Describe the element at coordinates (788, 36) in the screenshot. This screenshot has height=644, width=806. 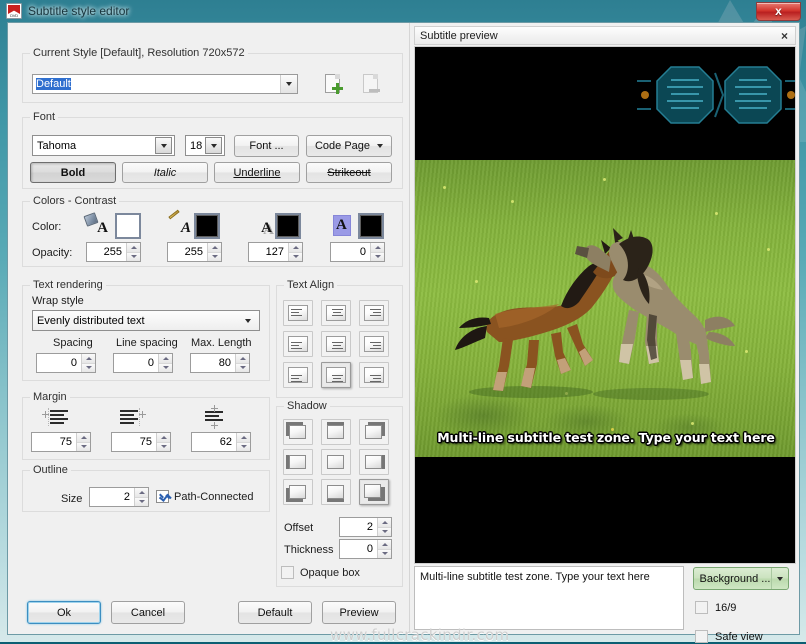
I see `preview-close-icon: ×` at that location.